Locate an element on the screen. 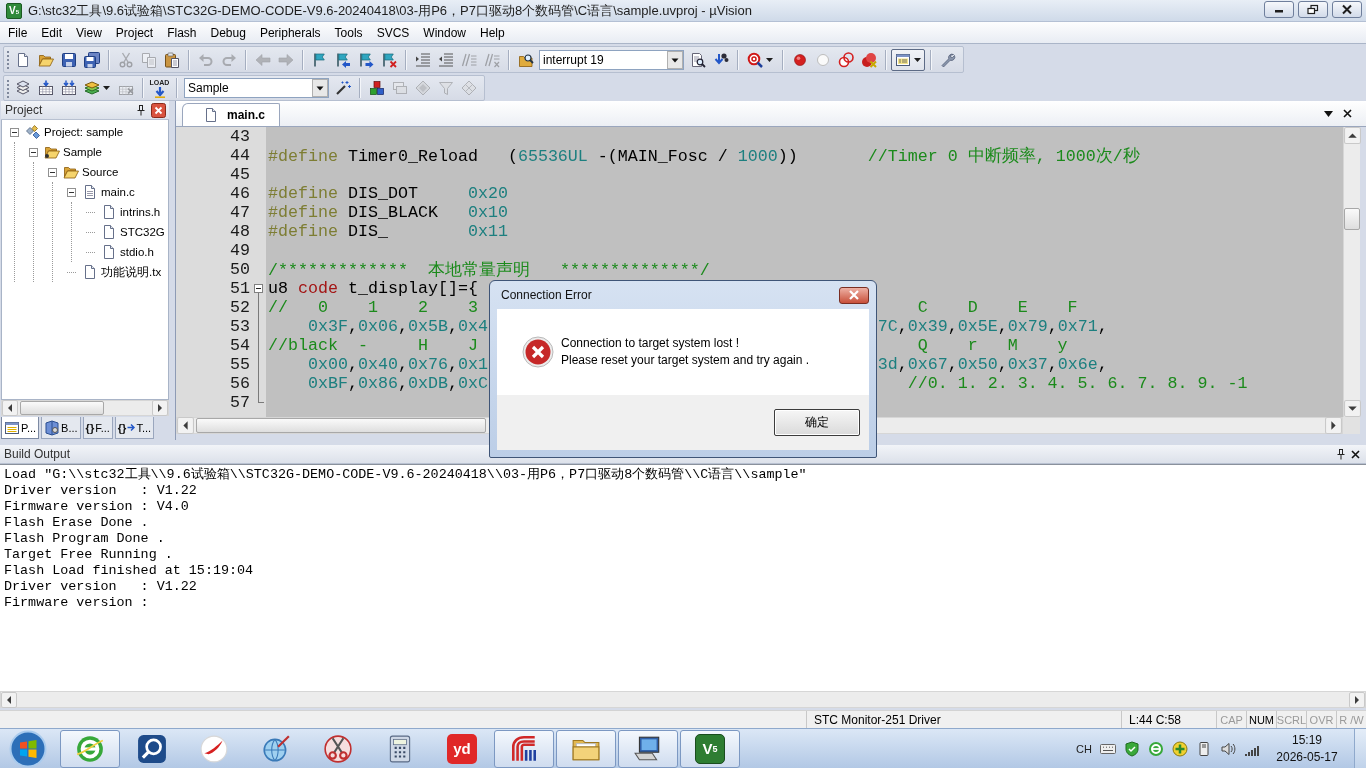 The image size is (1366, 768). status-indicator: NUM is located at coordinates (1261, 719).